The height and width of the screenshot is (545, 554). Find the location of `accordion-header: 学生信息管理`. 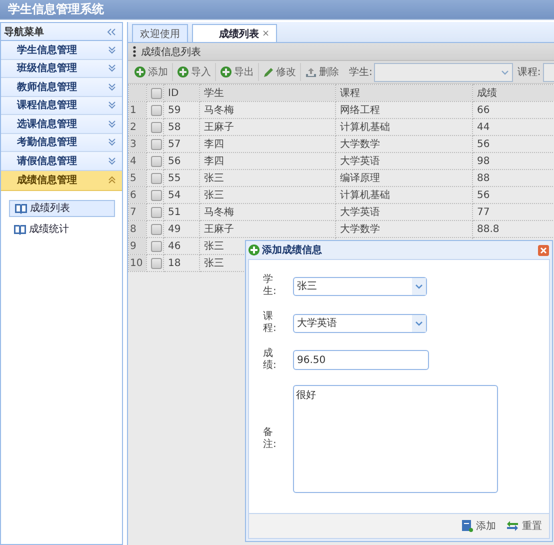

accordion-header: 学生信息管理 is located at coordinates (61, 50).